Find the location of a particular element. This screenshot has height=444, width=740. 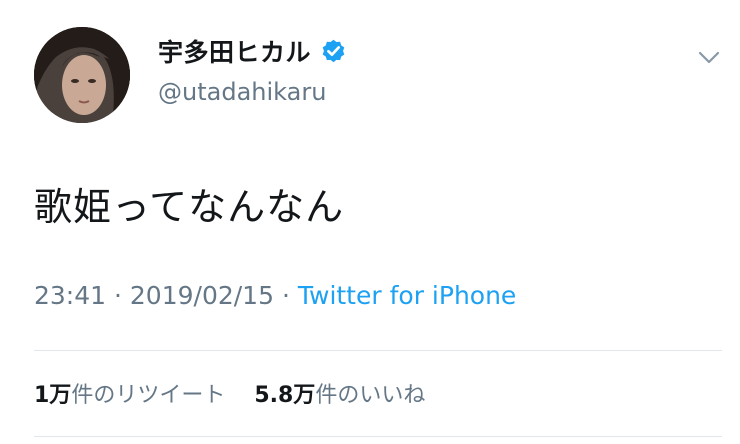

avatar is located at coordinates (82, 75).